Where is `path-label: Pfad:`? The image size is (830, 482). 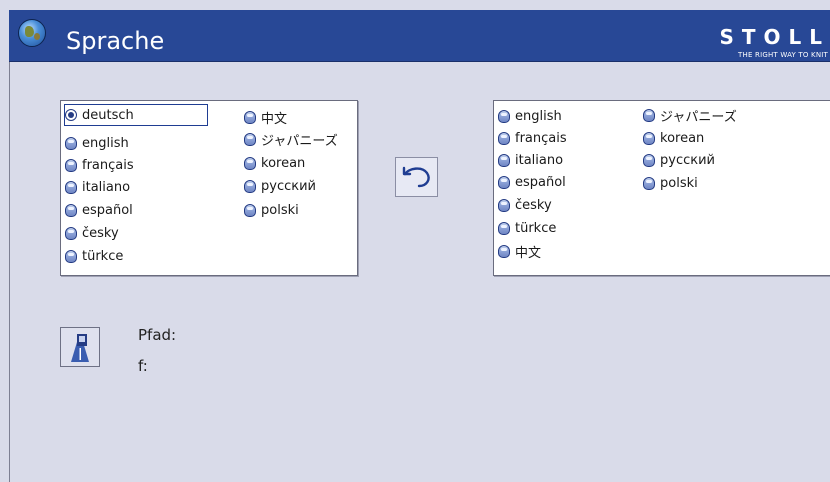 path-label: Pfad: is located at coordinates (157, 335).